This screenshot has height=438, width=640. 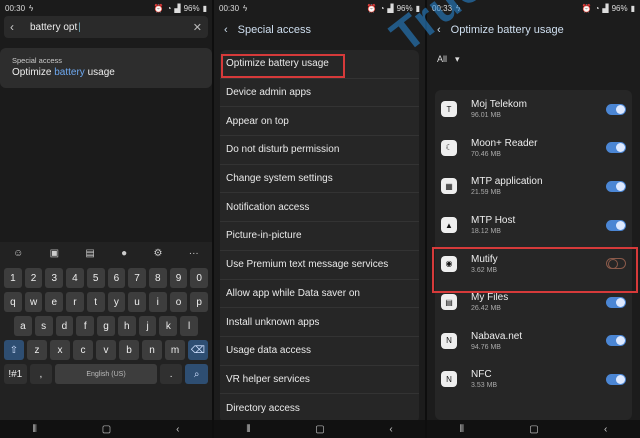 What do you see at coordinates (33, 278) in the screenshot?
I see `key-2: 2` at bounding box center [33, 278].